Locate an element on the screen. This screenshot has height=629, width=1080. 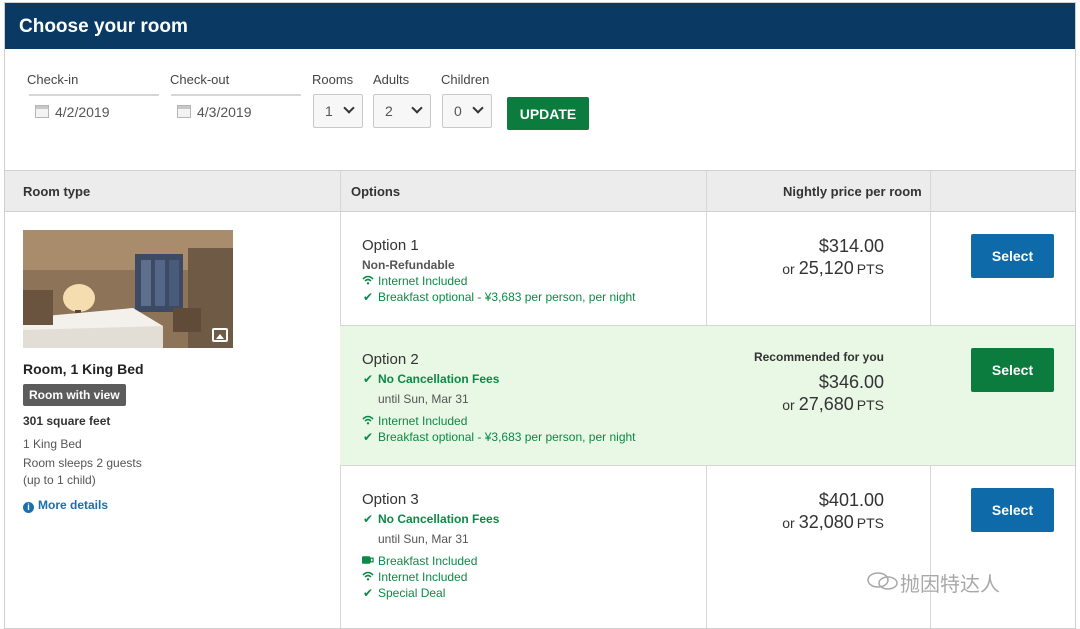
room-badge: Room with view is located at coordinates (74, 395).